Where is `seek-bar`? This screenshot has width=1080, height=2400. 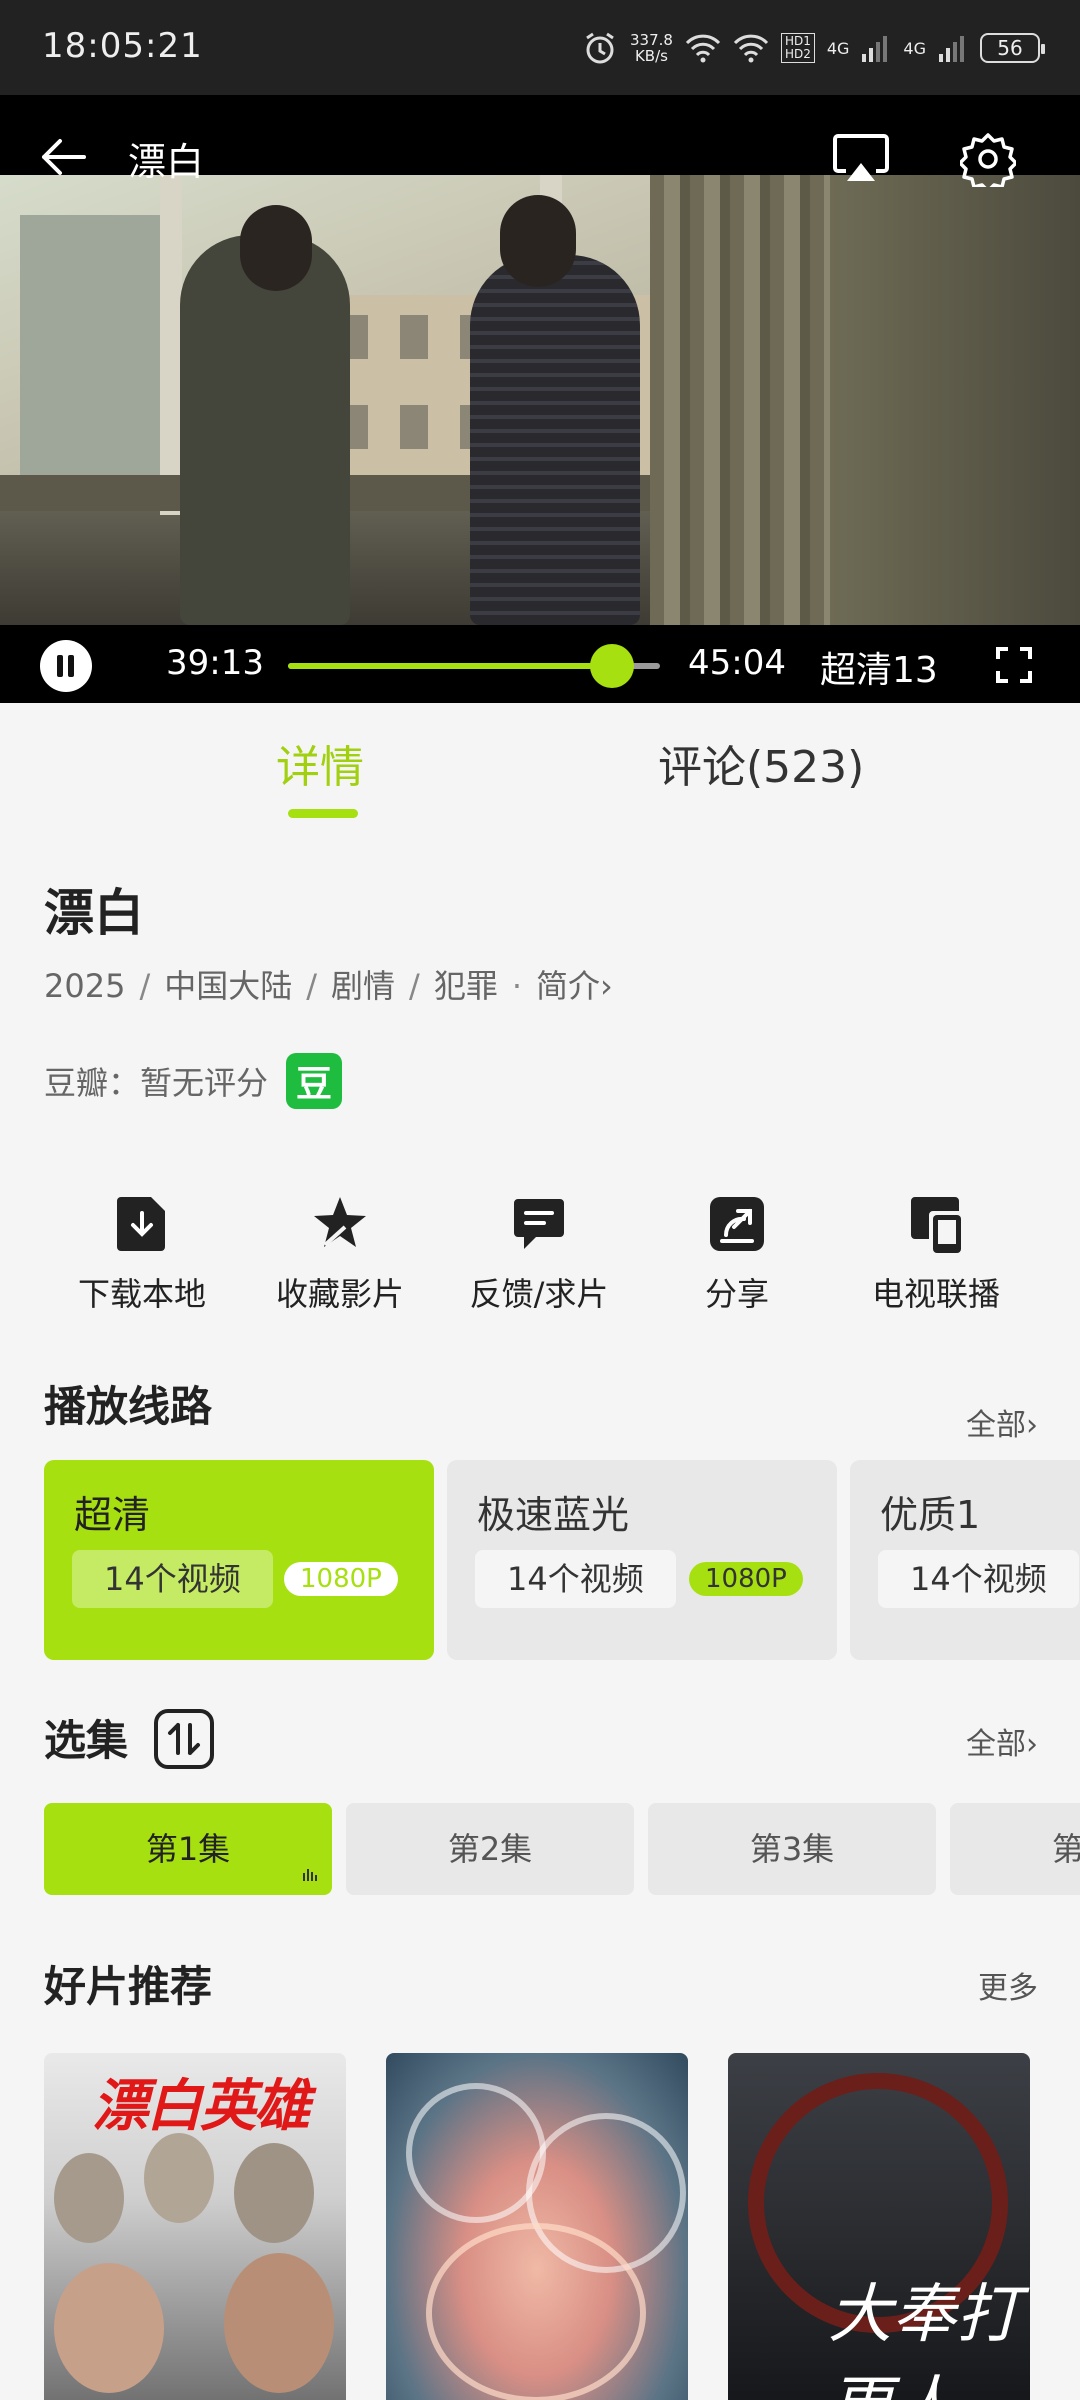 seek-bar is located at coordinates (474, 666).